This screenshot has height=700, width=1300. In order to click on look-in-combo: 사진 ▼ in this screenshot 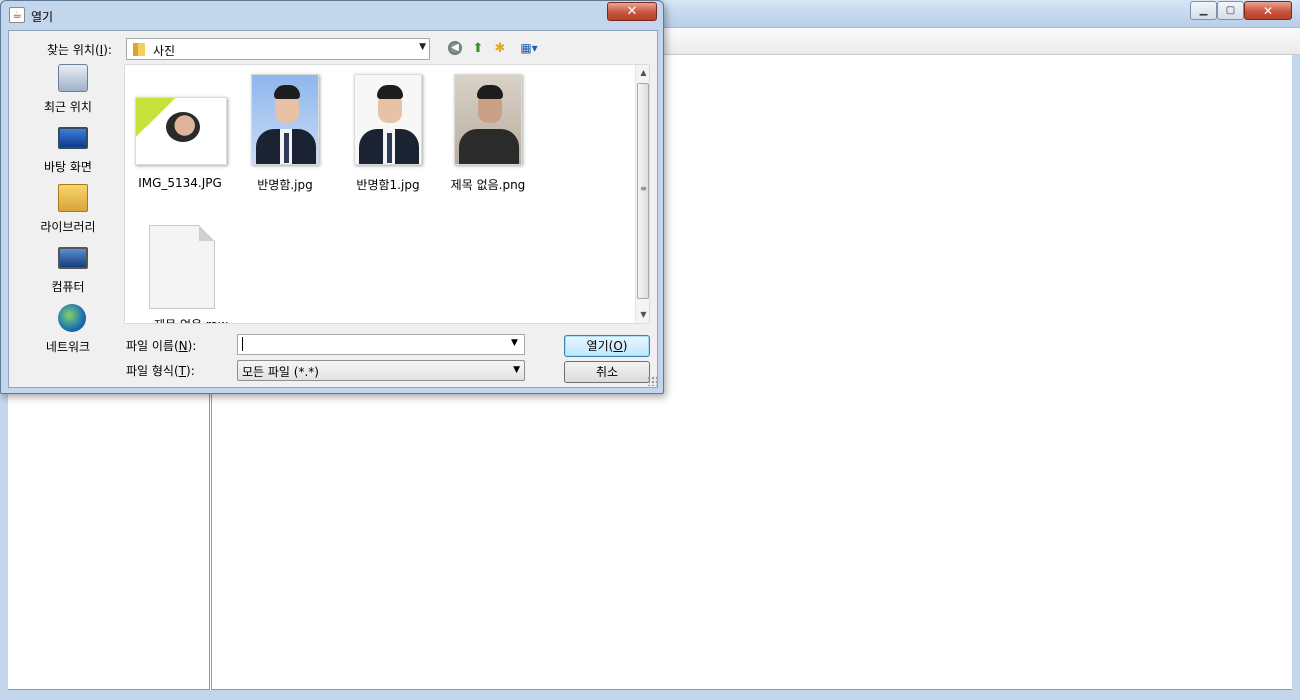, I will do `click(278, 49)`.